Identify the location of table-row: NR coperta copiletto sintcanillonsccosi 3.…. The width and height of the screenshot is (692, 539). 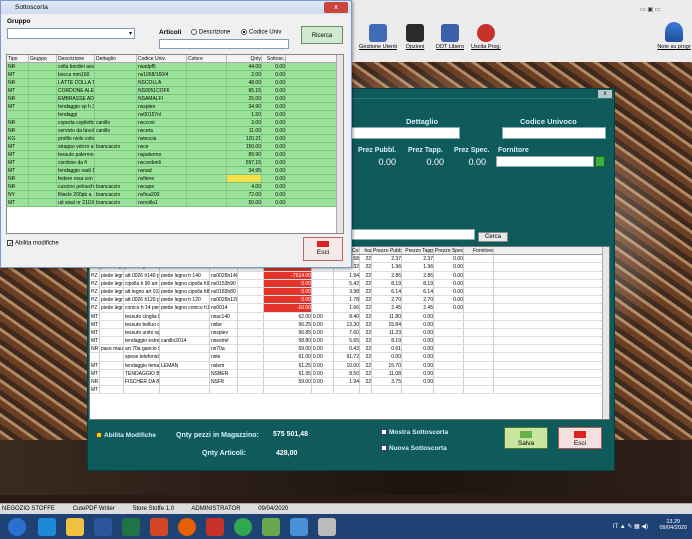
(175, 123).